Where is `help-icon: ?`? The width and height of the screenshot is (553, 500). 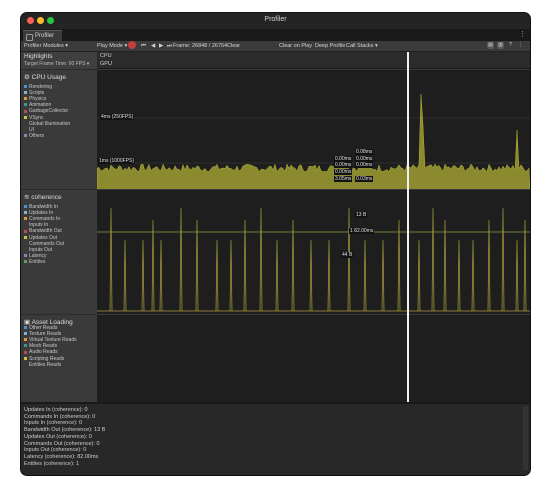 help-icon: ? is located at coordinates (510, 45).